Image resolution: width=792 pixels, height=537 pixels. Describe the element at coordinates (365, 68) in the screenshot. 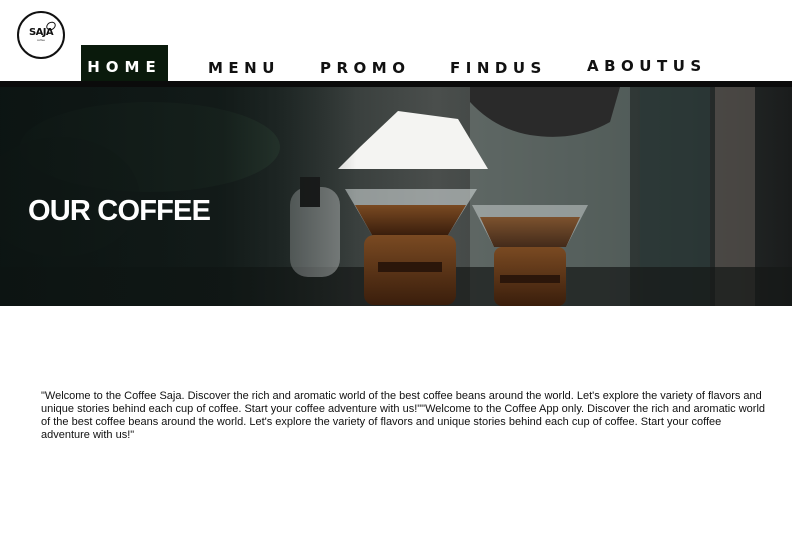

I see `nav-promo: PROMO` at that location.